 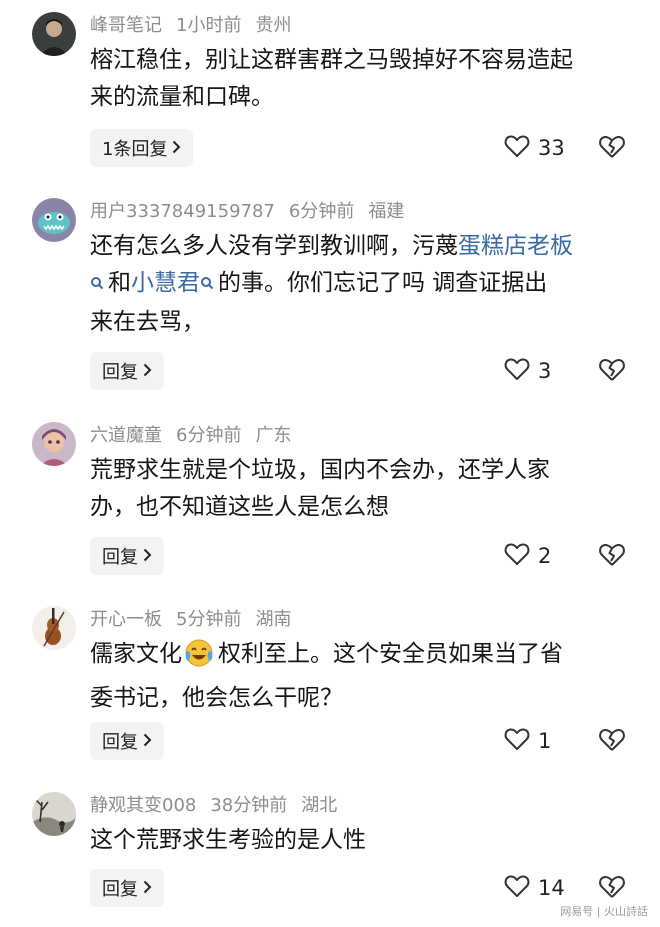 What do you see at coordinates (199, 659) in the screenshot?
I see `crying-laughing-emoji` at bounding box center [199, 659].